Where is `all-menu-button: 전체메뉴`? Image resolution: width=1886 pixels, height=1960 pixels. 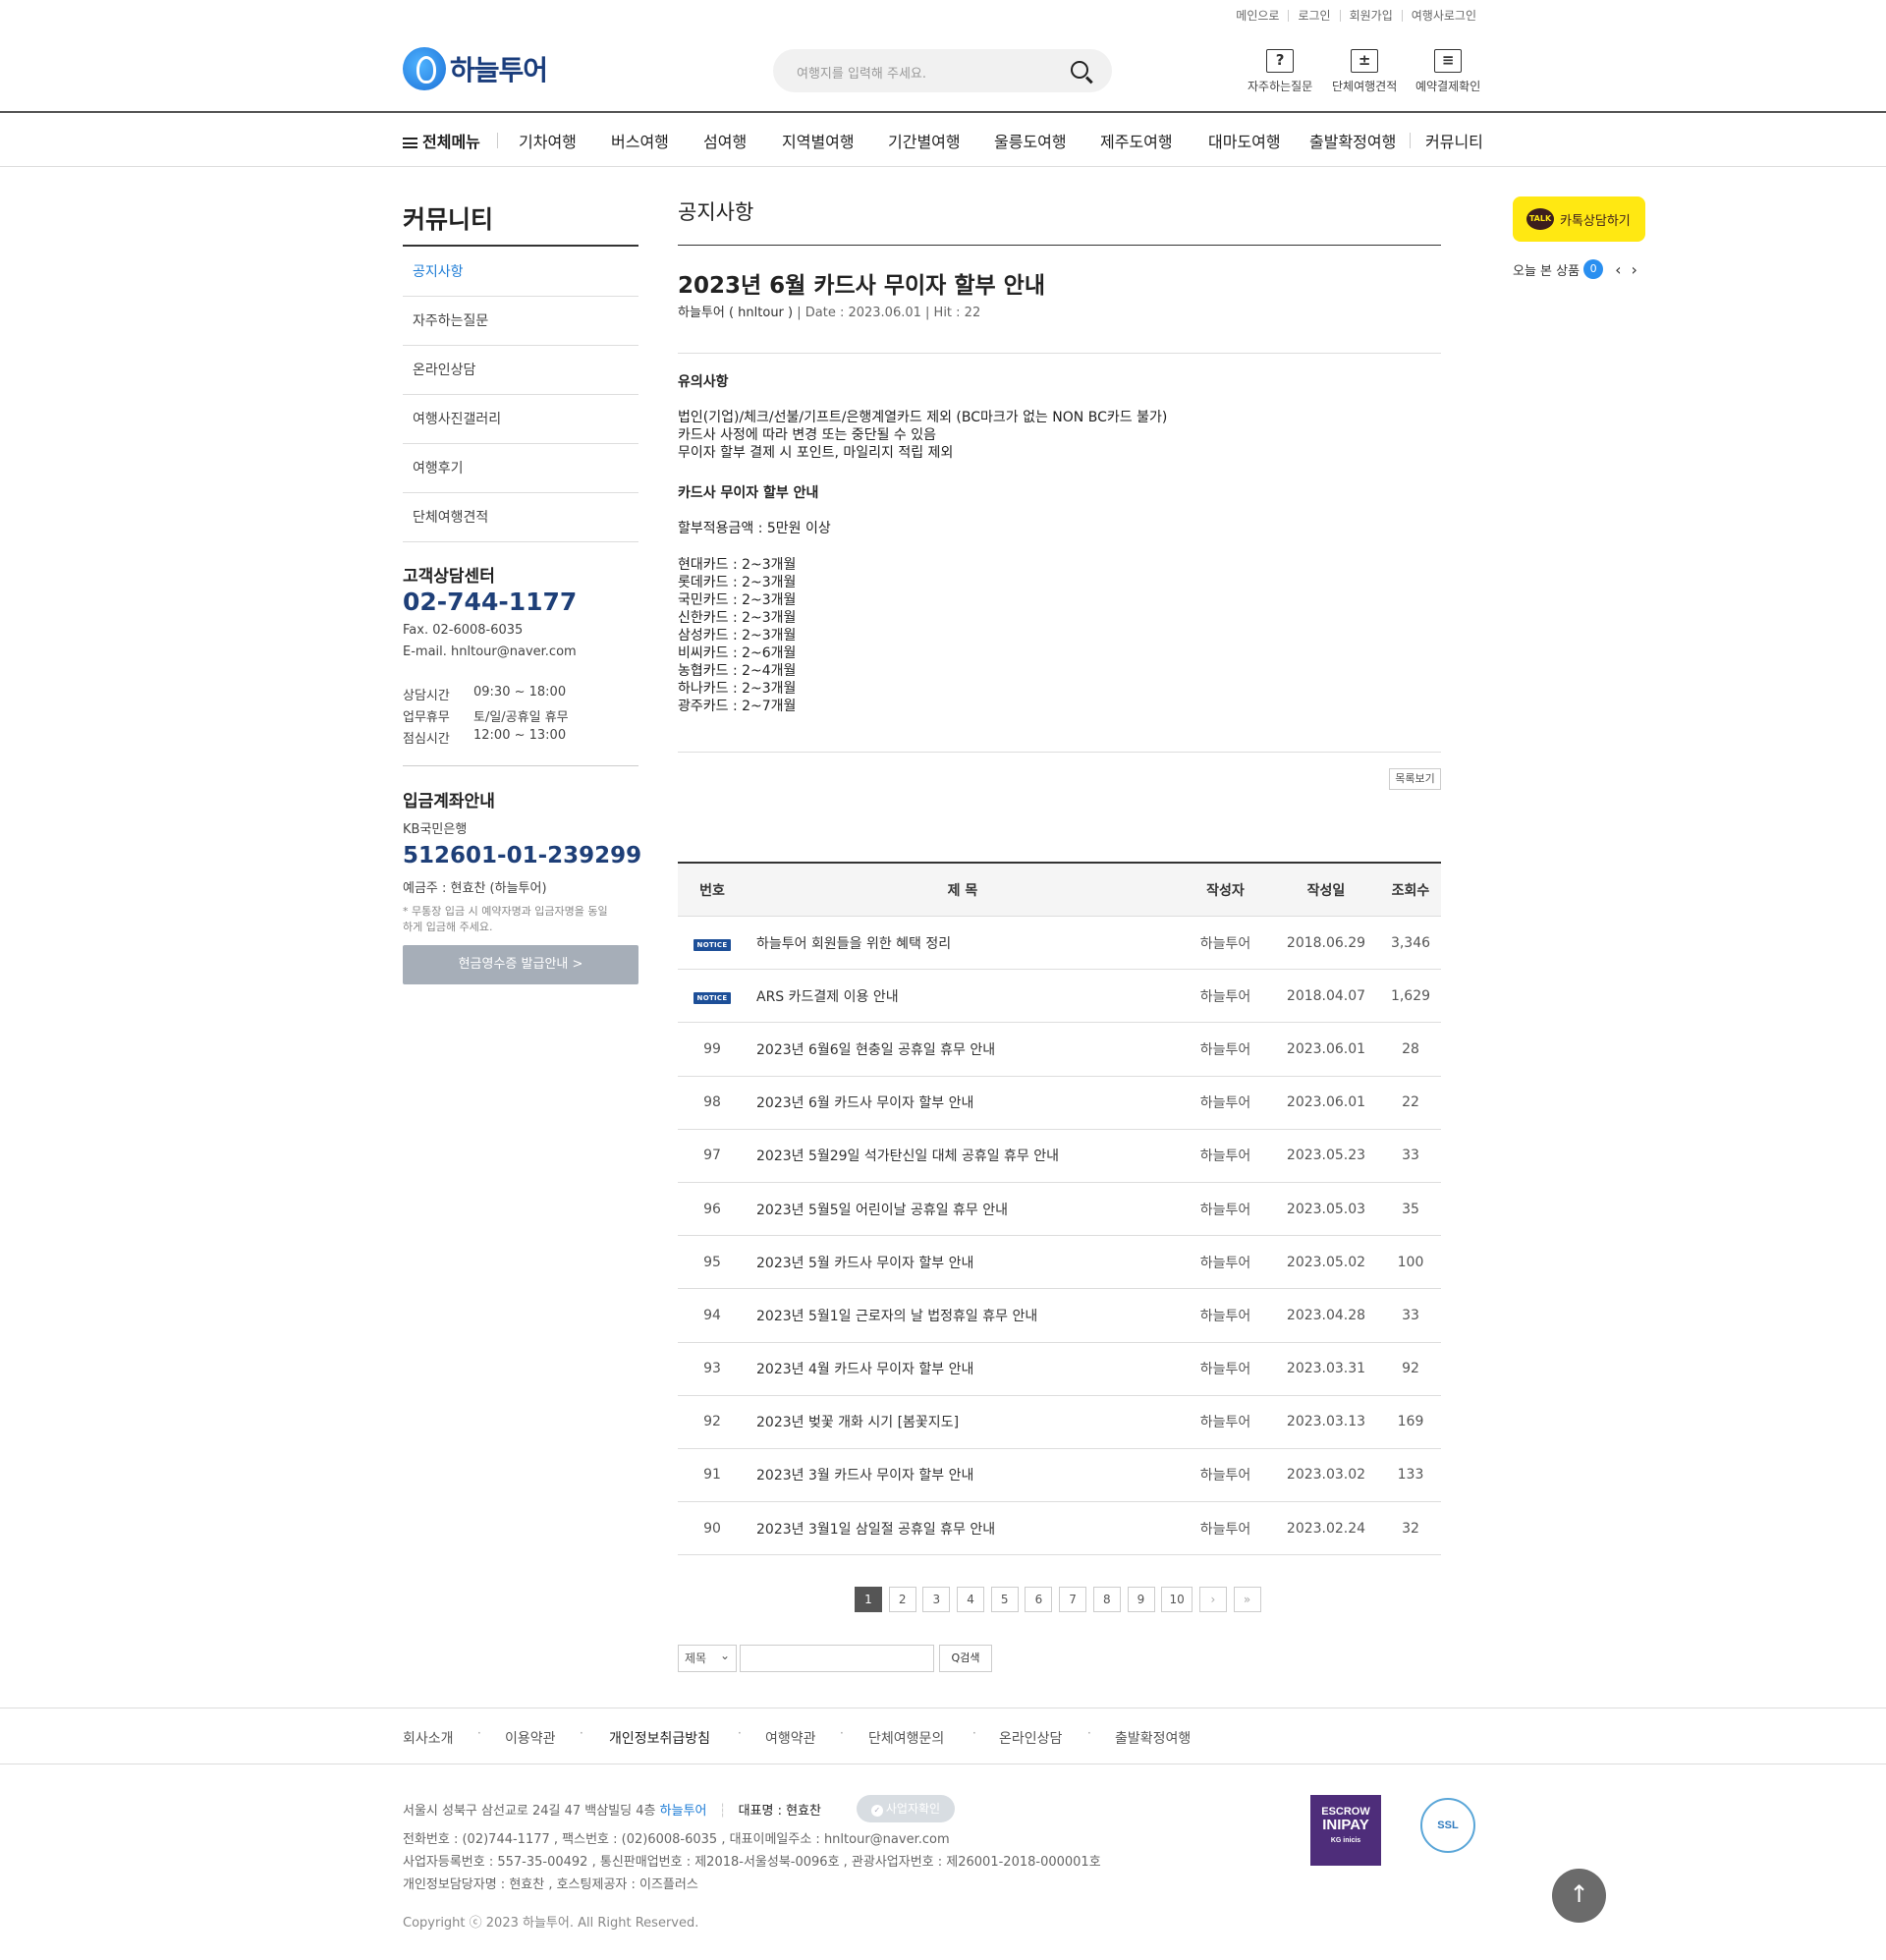
all-menu-button: 전체메뉴 is located at coordinates (441, 140).